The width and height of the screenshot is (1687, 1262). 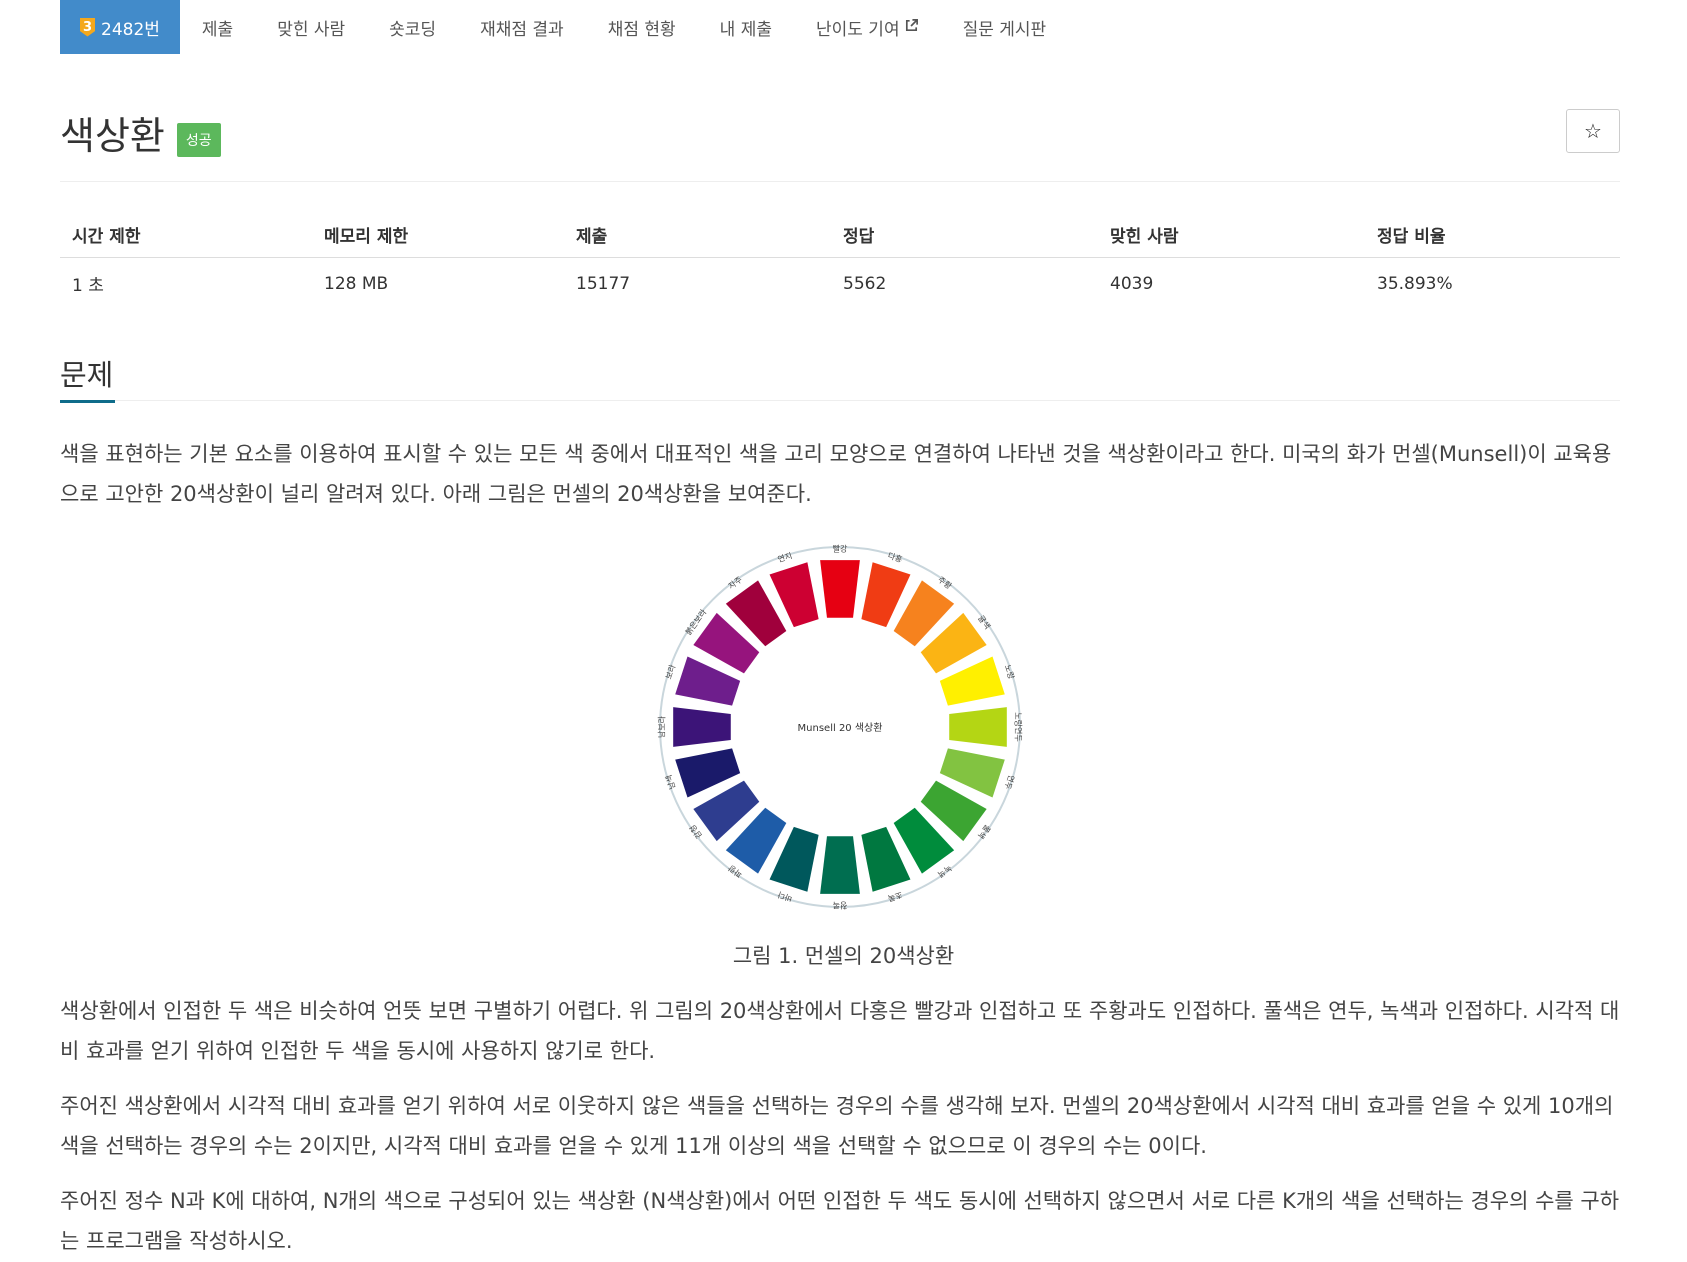 I want to click on tab-question-board: 질문 게시판, so click(x=1005, y=27).